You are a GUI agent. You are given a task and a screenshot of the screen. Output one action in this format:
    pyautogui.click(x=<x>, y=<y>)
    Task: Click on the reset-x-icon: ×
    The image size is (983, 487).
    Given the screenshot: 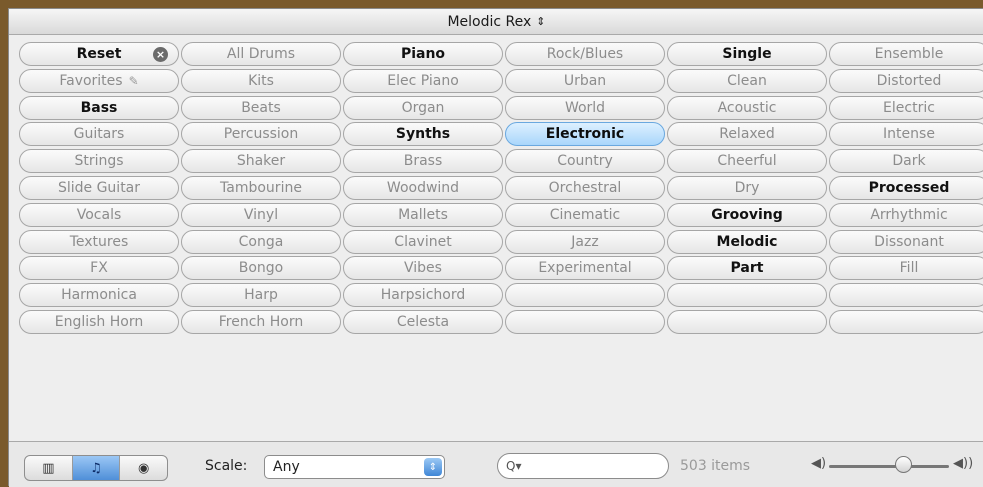 What is the action you would take?
    pyautogui.click(x=160, y=54)
    